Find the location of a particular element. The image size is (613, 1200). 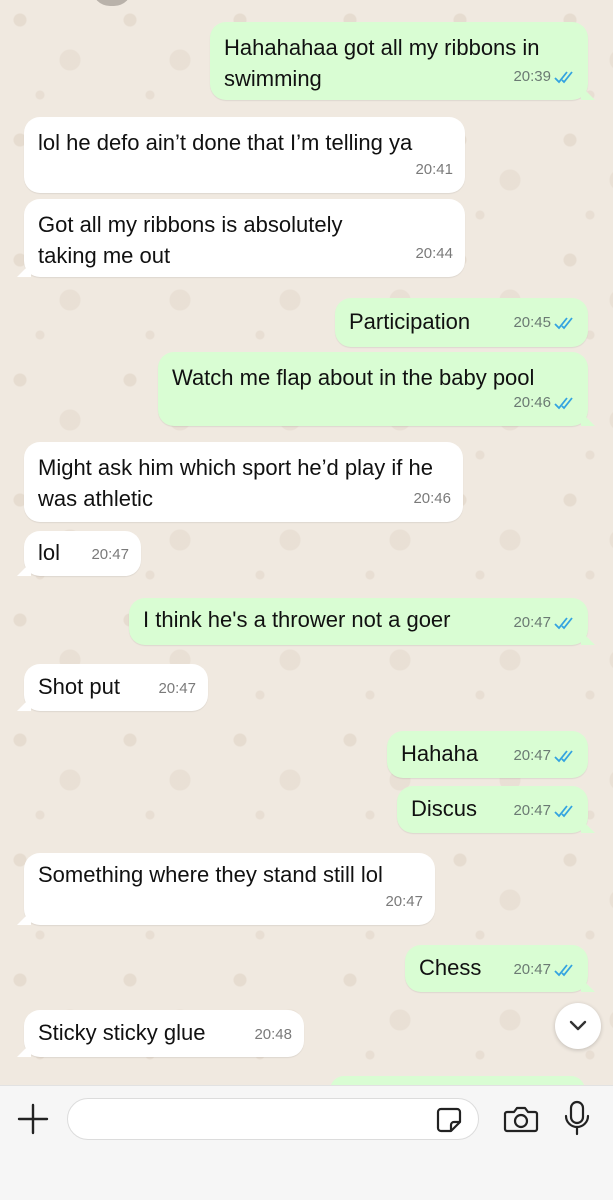

plus-icon is located at coordinates (33, 1119).